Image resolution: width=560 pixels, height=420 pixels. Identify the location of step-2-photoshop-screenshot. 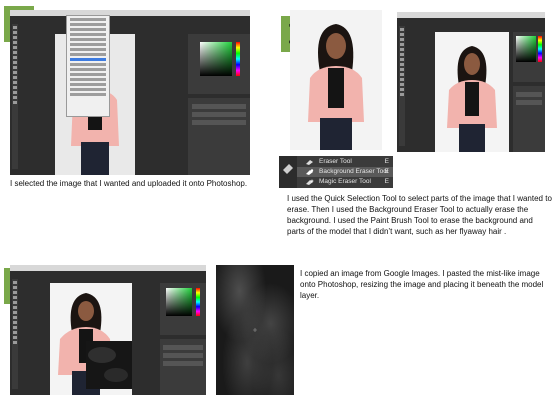
(471, 82).